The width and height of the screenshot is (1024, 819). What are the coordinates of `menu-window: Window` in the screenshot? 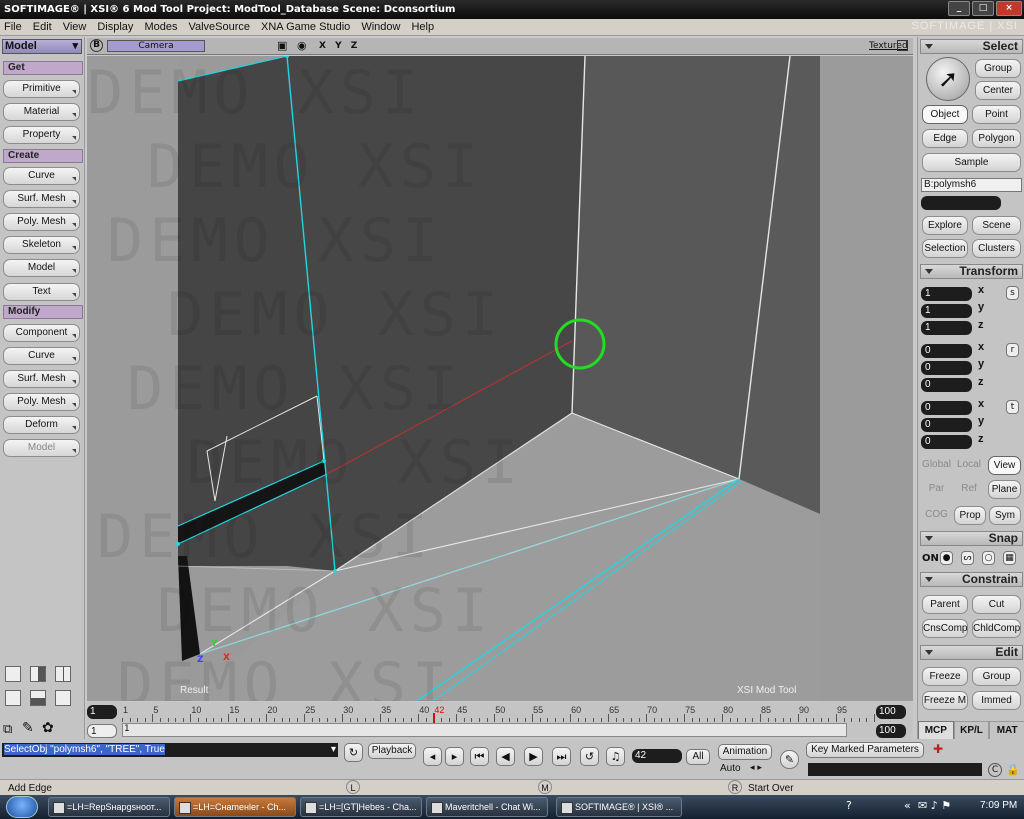 It's located at (380, 27).